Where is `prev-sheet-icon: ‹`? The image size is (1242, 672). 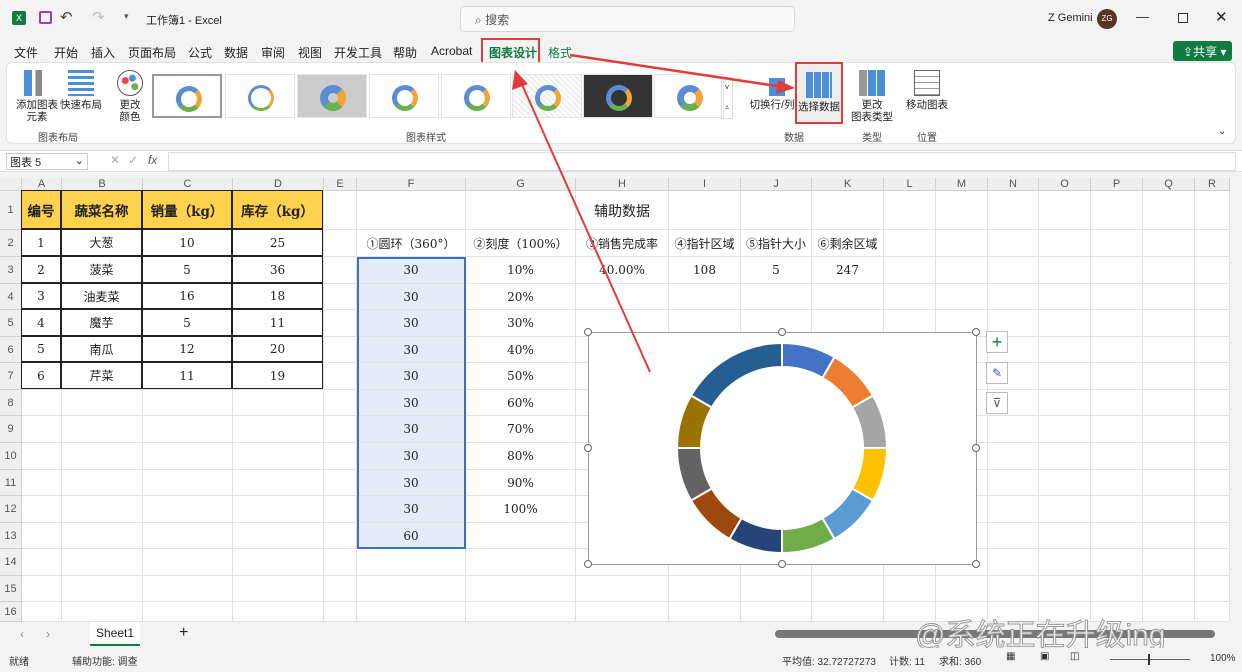 prev-sheet-icon: ‹ is located at coordinates (22, 634).